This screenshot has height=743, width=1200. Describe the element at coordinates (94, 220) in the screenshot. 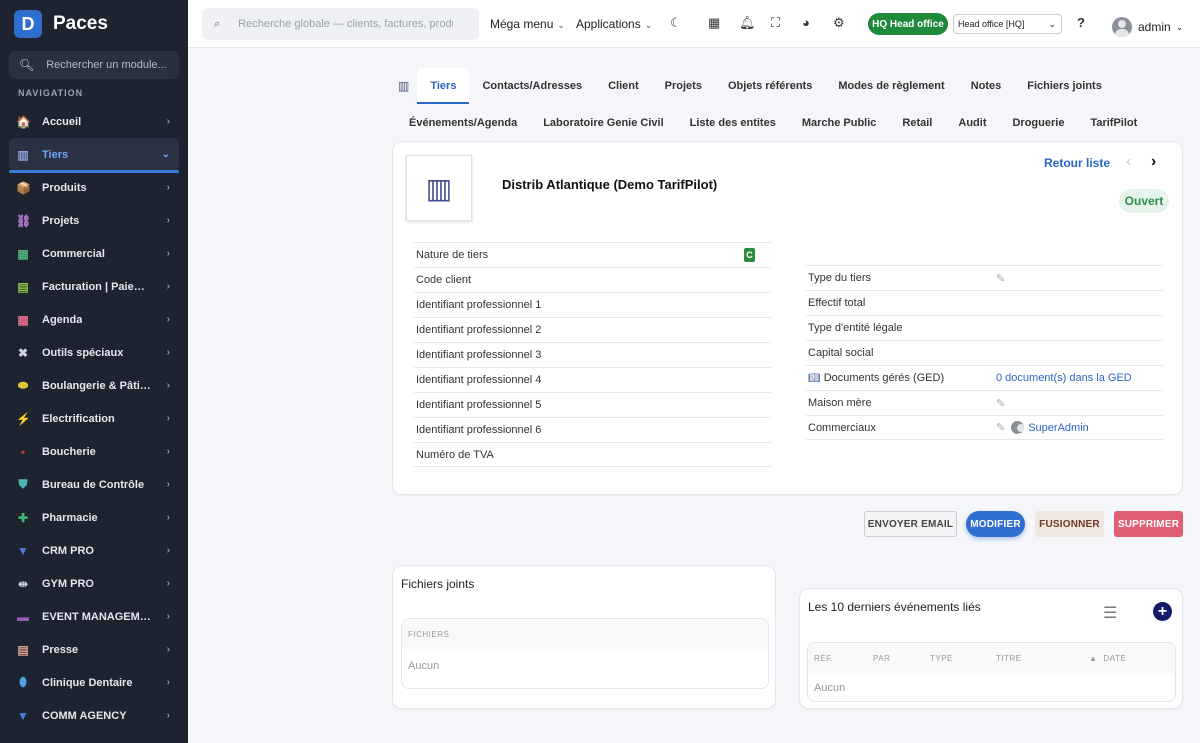

I see `sidebar-item-projets: ⛓ Projets ›` at that location.